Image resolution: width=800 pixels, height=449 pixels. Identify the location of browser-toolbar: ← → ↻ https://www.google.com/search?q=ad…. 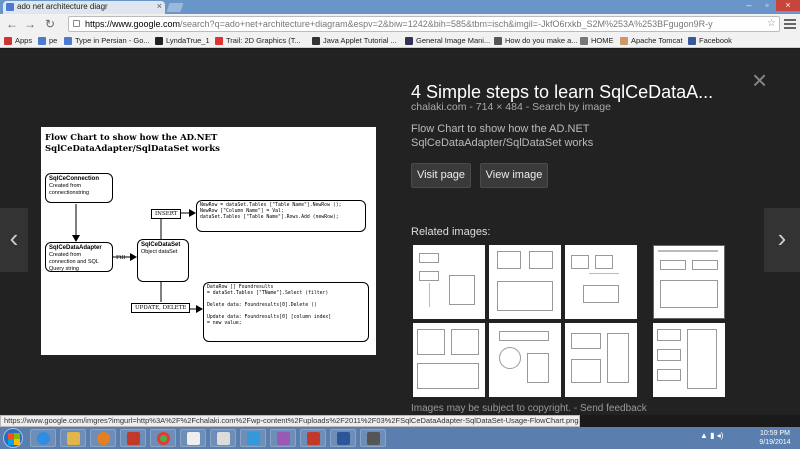
(400, 24).